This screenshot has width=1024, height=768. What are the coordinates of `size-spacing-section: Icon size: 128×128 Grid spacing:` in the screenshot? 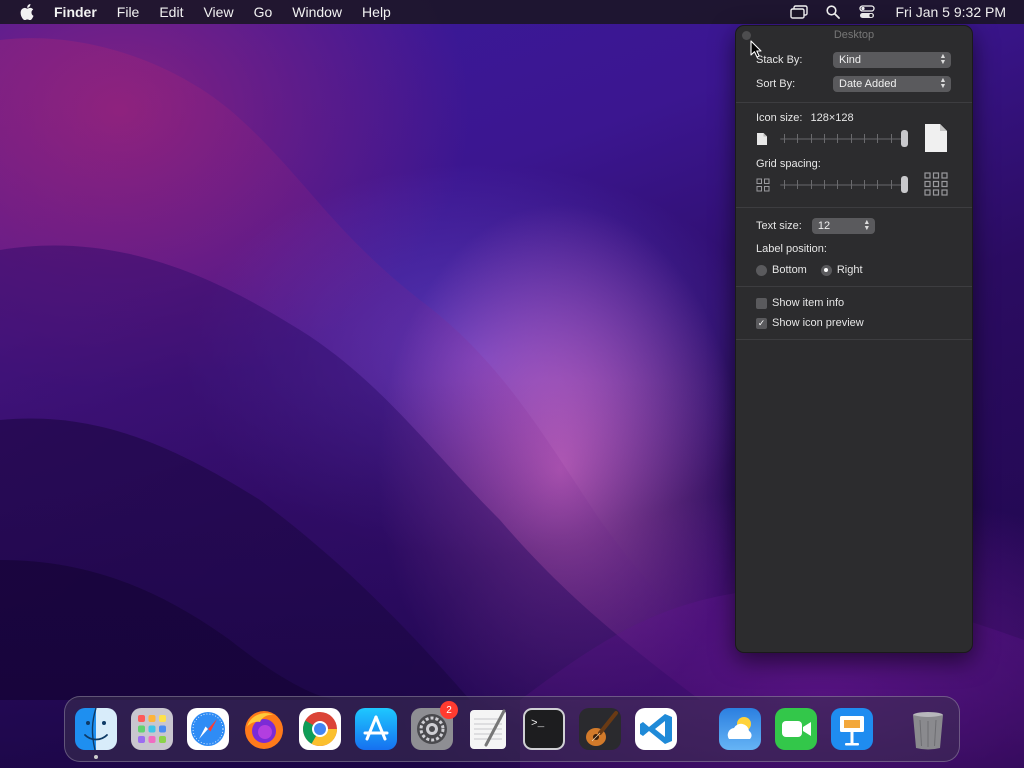 It's located at (854, 155).